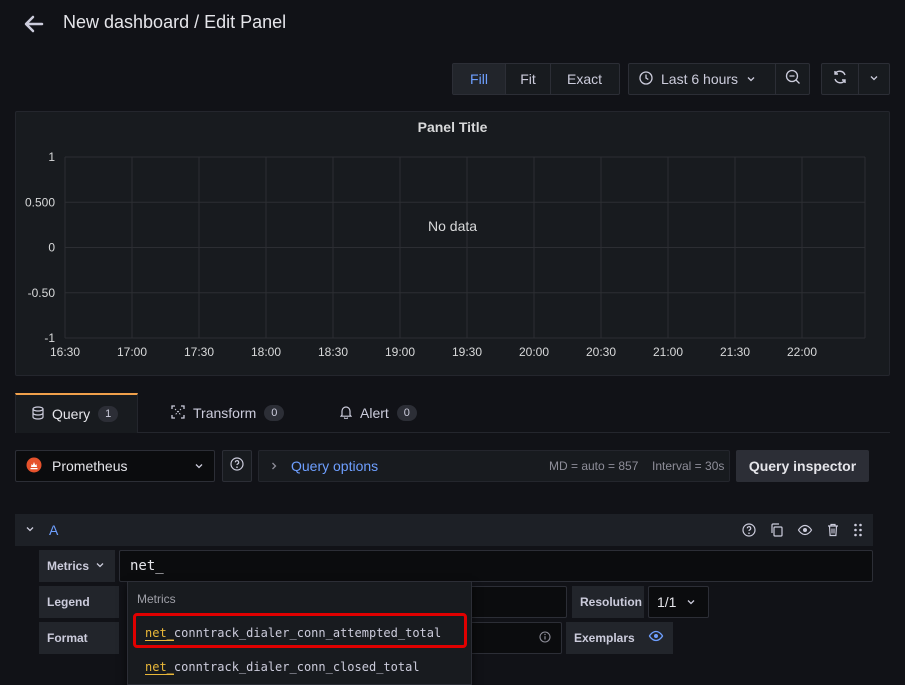 This screenshot has width=905, height=685. What do you see at coordinates (601, 352) in the screenshot?
I see `x-tick-label: 20:30` at bounding box center [601, 352].